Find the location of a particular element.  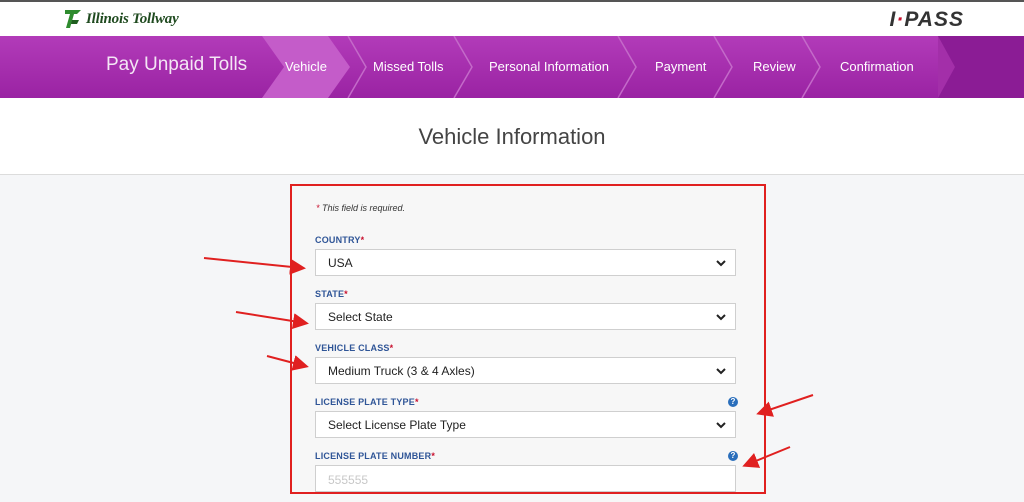

arrow-vehicle-class is located at coordinates (287, 363).